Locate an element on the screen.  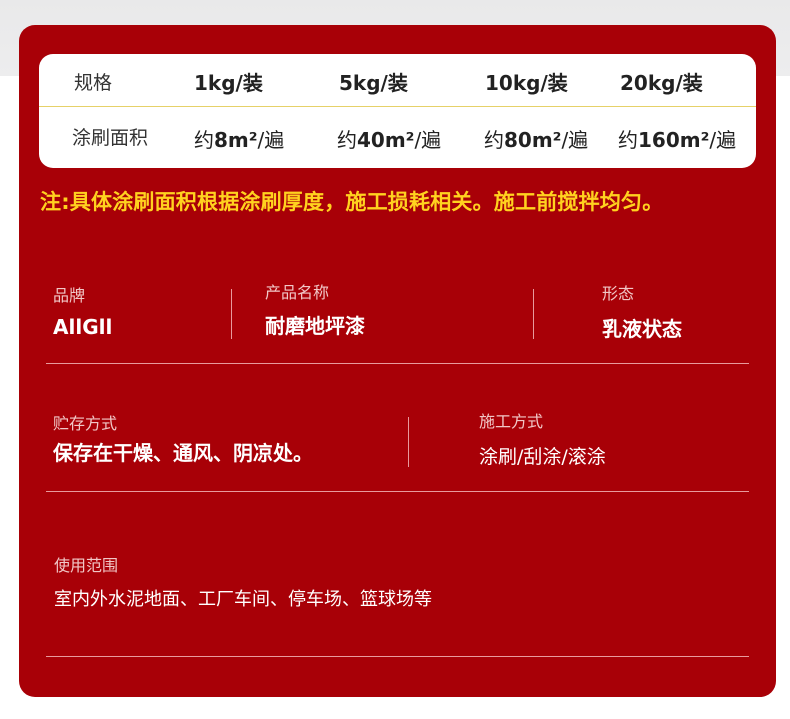
storage-value: 保存在干燥、通风、阴凉处。 is located at coordinates (183, 453).